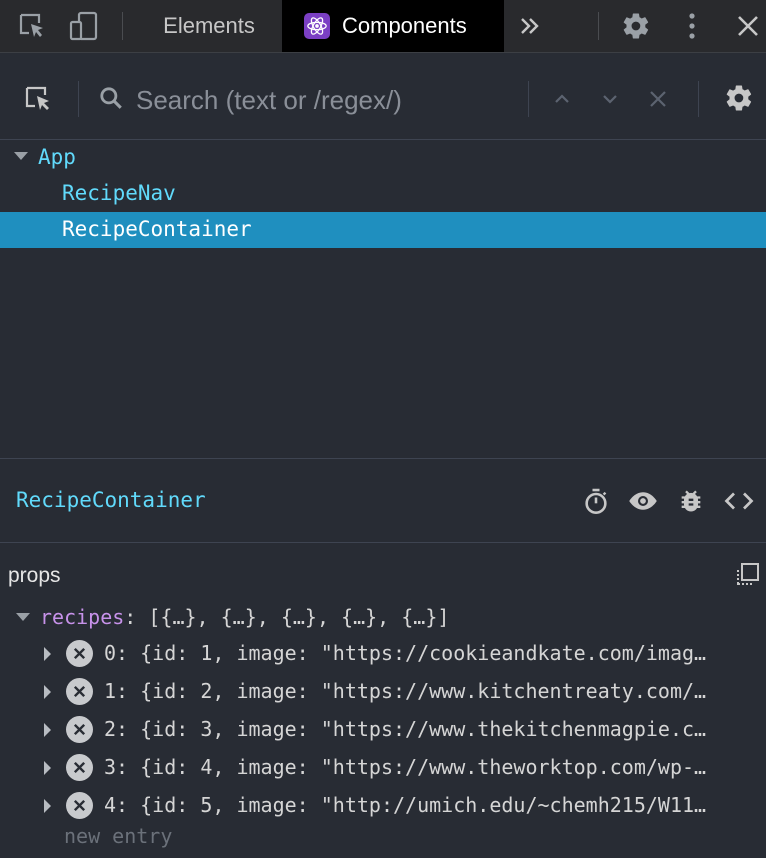 This screenshot has height=858, width=766. I want to click on search-icon, so click(111, 98).